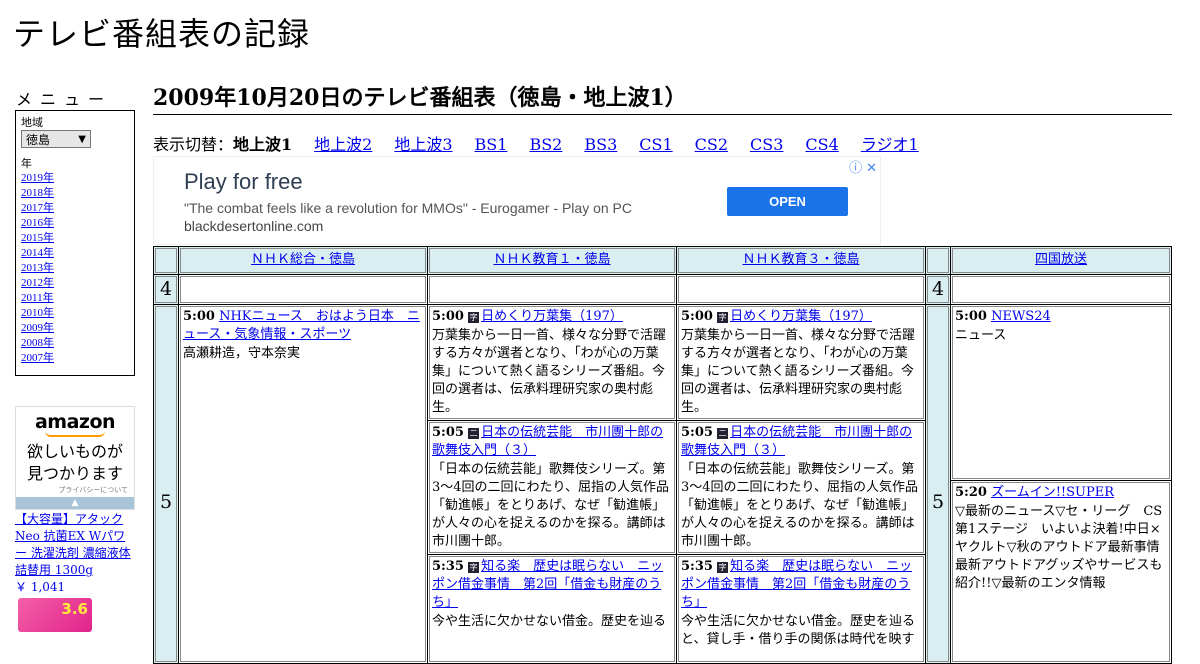  Describe the element at coordinates (37, 193) in the screenshot. I see `year-link-2018: 2018年` at that location.